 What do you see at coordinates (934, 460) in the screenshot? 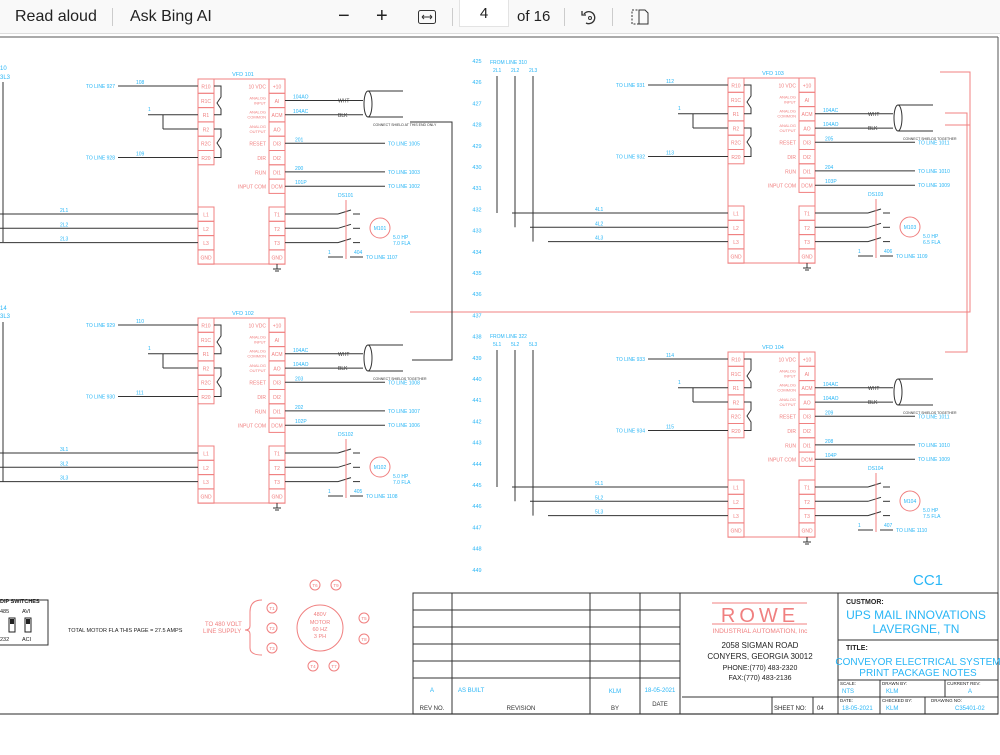
I see `signal-destination: TO LINE 1009` at bounding box center [934, 460].